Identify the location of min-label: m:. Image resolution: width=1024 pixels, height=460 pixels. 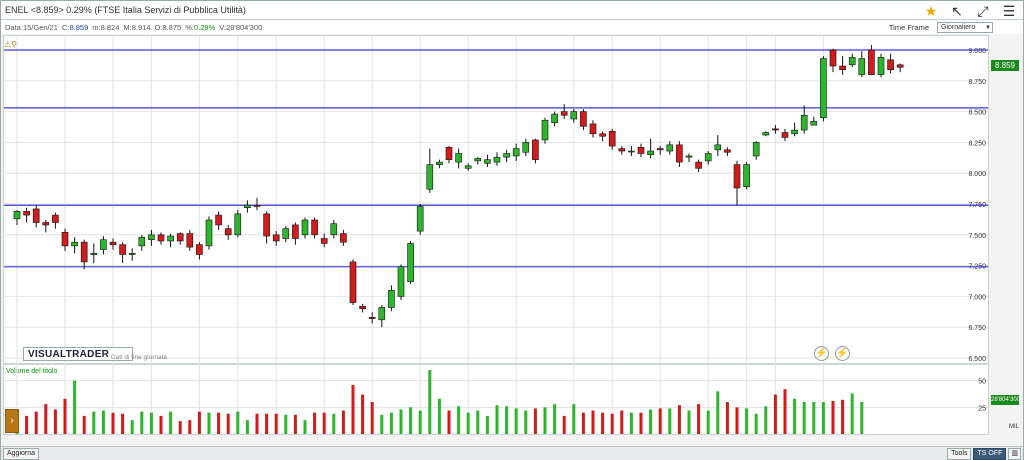
(96, 27).